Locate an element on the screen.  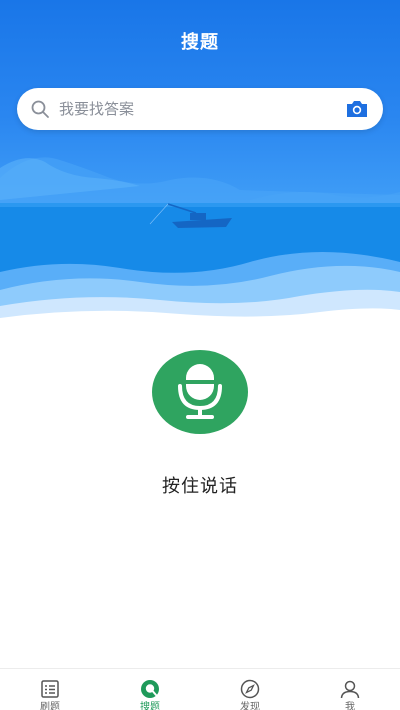
search-bar is located at coordinates (200, 109).